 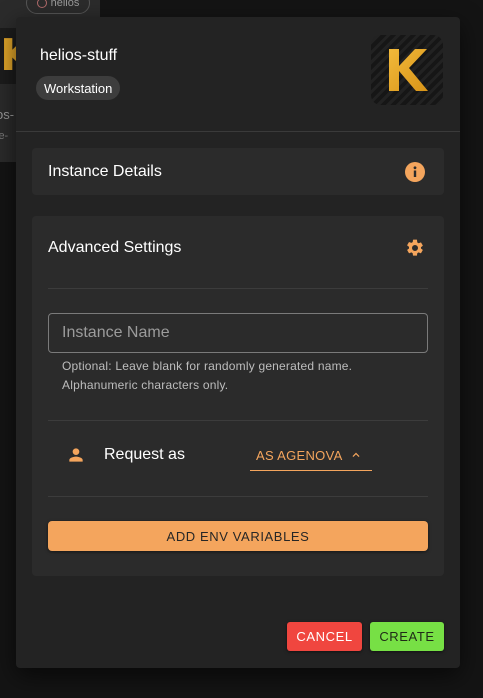 What do you see at coordinates (415, 172) in the screenshot?
I see `info-icon` at bounding box center [415, 172].